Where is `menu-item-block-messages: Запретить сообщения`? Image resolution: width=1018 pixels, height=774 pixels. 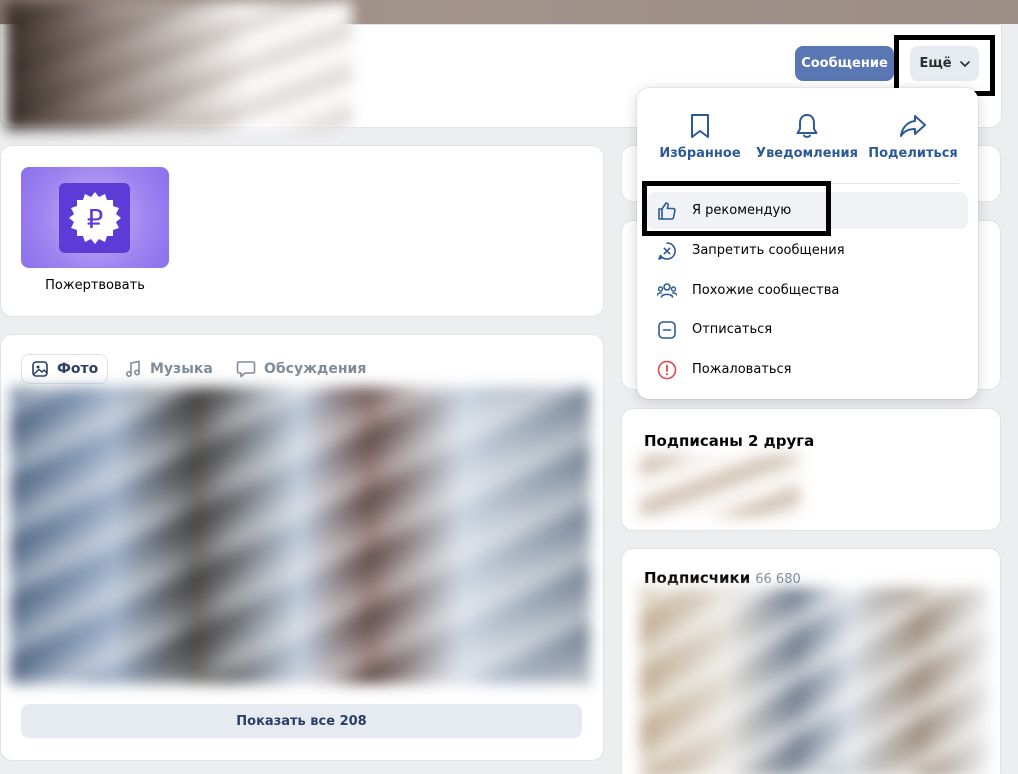 menu-item-block-messages: Запретить сообщения is located at coordinates (807, 250).